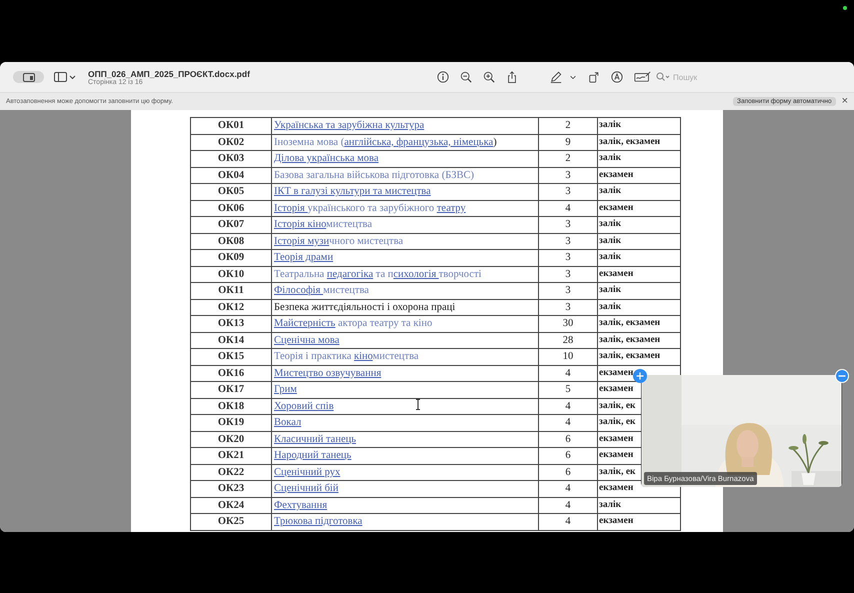 This screenshot has height=593, width=854. Describe the element at coordinates (405, 274) in the screenshot. I see `course-name: Театральна педагогіка та психологія творчості` at that location.